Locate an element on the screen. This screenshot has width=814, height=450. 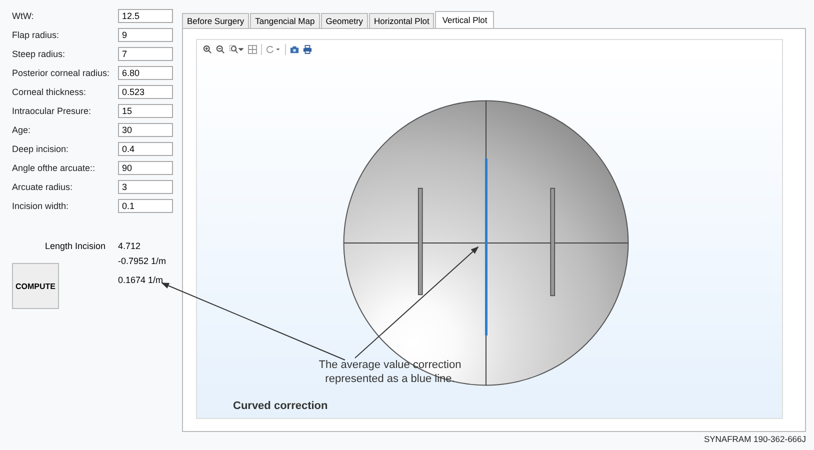
result-label: Length Incision is located at coordinates (75, 246).